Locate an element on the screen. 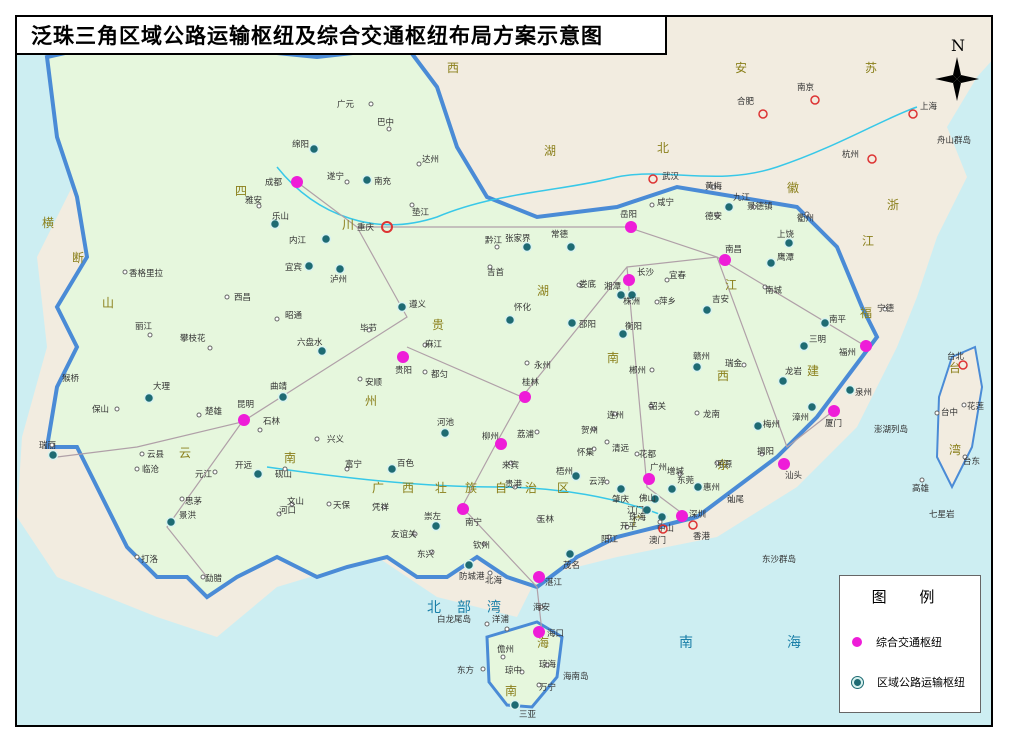 This screenshot has height=743, width=1010. svg-text: 花都 is located at coordinates (648, 454).